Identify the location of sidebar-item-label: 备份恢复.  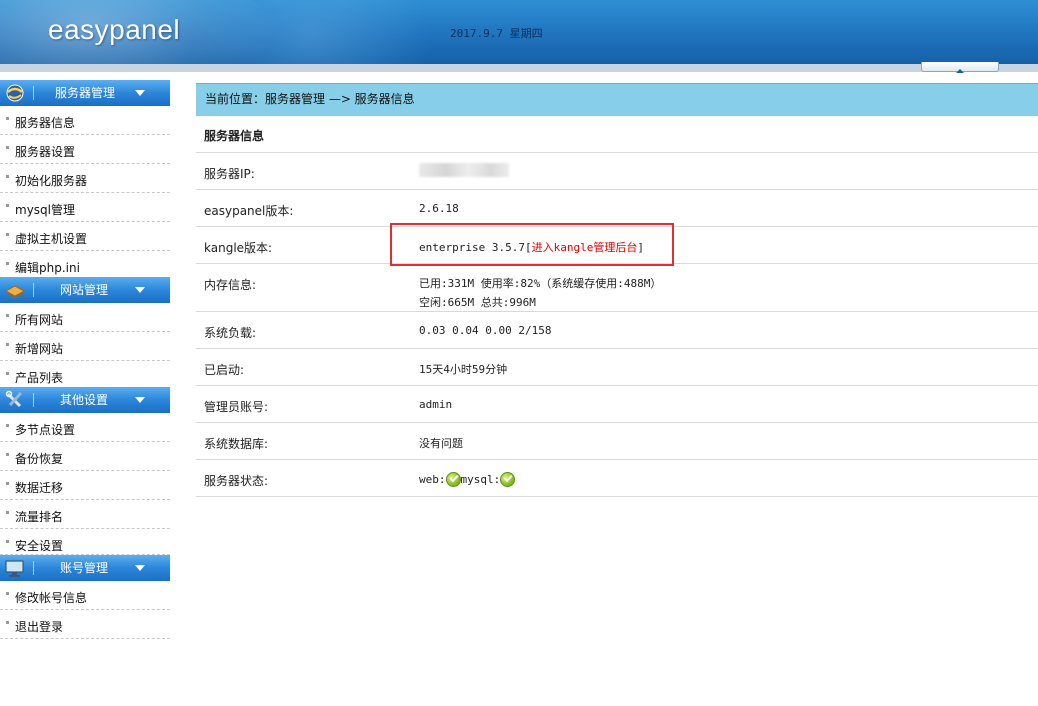
(39, 459).